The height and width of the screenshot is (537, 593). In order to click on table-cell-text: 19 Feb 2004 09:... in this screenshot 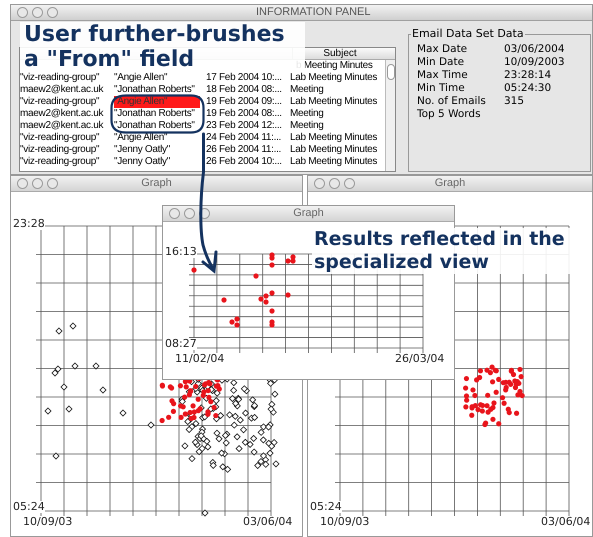, I will do `click(244, 102)`.